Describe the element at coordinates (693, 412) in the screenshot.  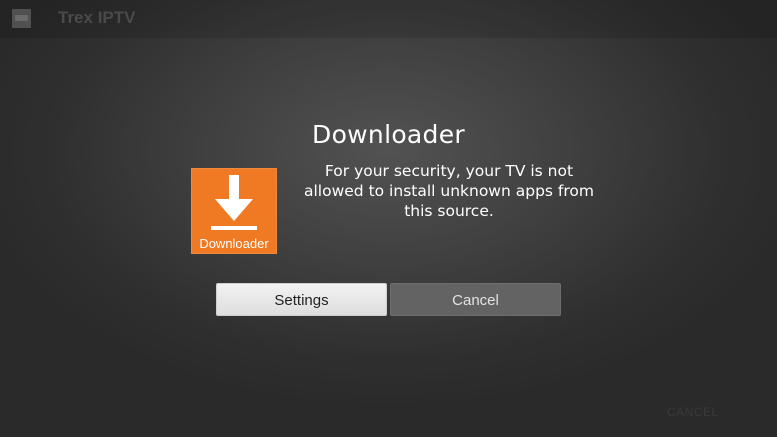
I see `background-cancel-label: CANCEL` at that location.